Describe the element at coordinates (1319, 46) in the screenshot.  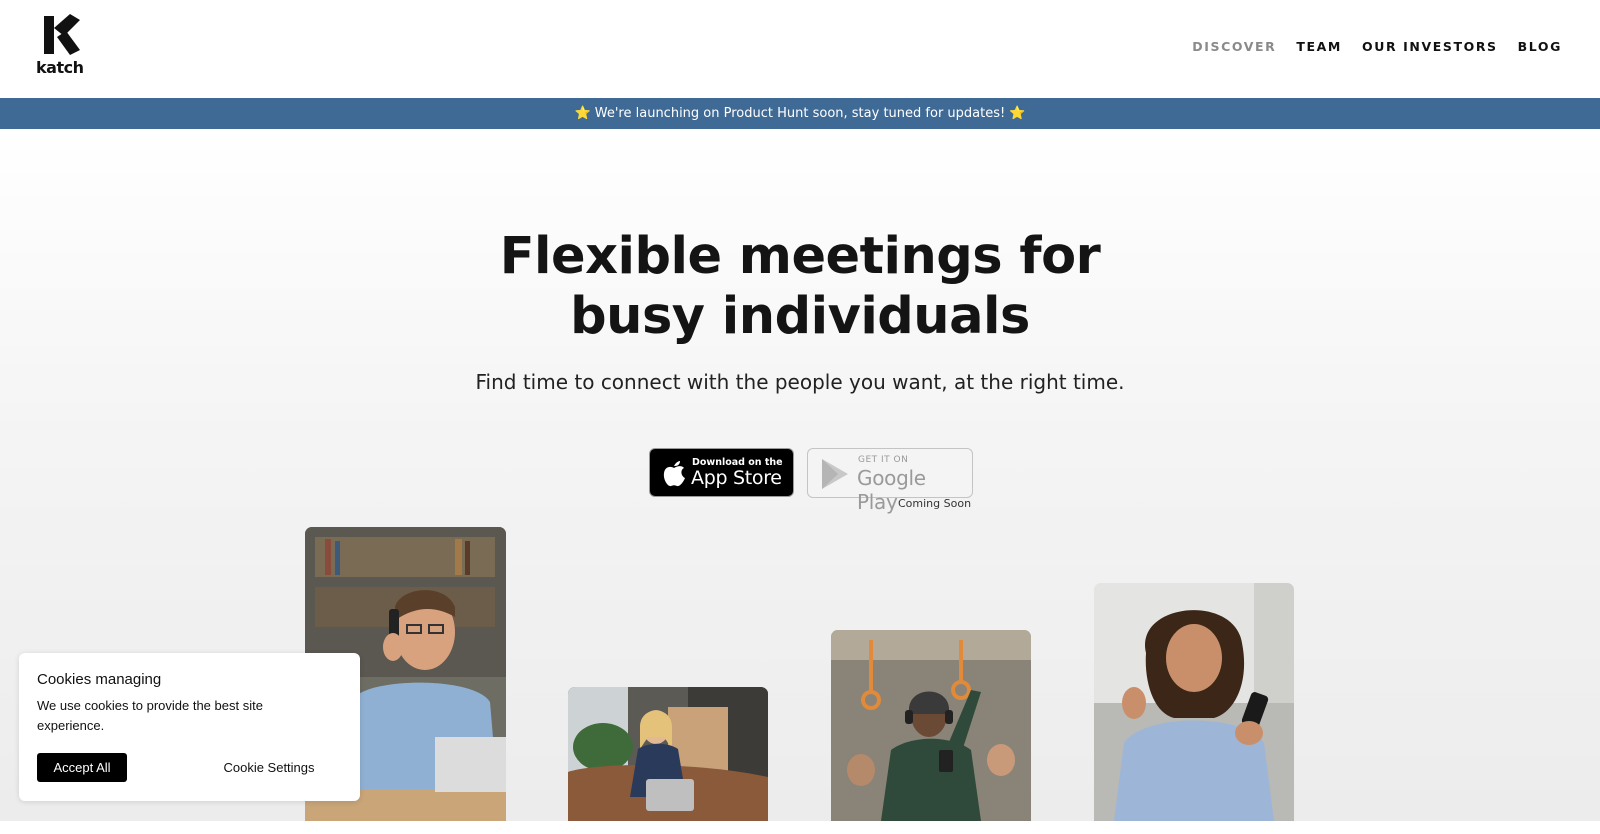
I see `nav-team: TEAM` at that location.